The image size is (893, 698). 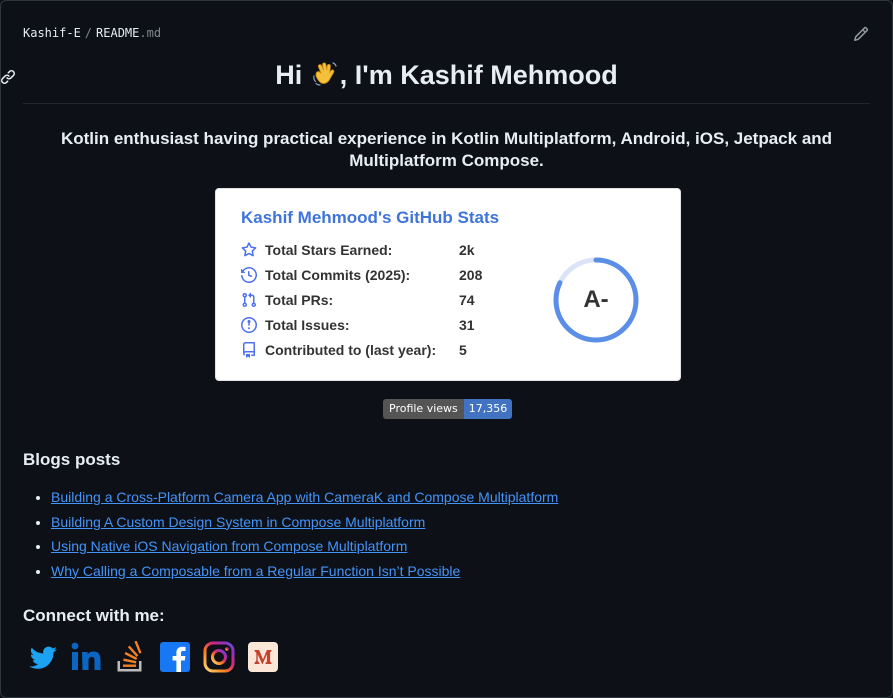 What do you see at coordinates (118, 33) in the screenshot?
I see `breadcrumb-file-name: README` at bounding box center [118, 33].